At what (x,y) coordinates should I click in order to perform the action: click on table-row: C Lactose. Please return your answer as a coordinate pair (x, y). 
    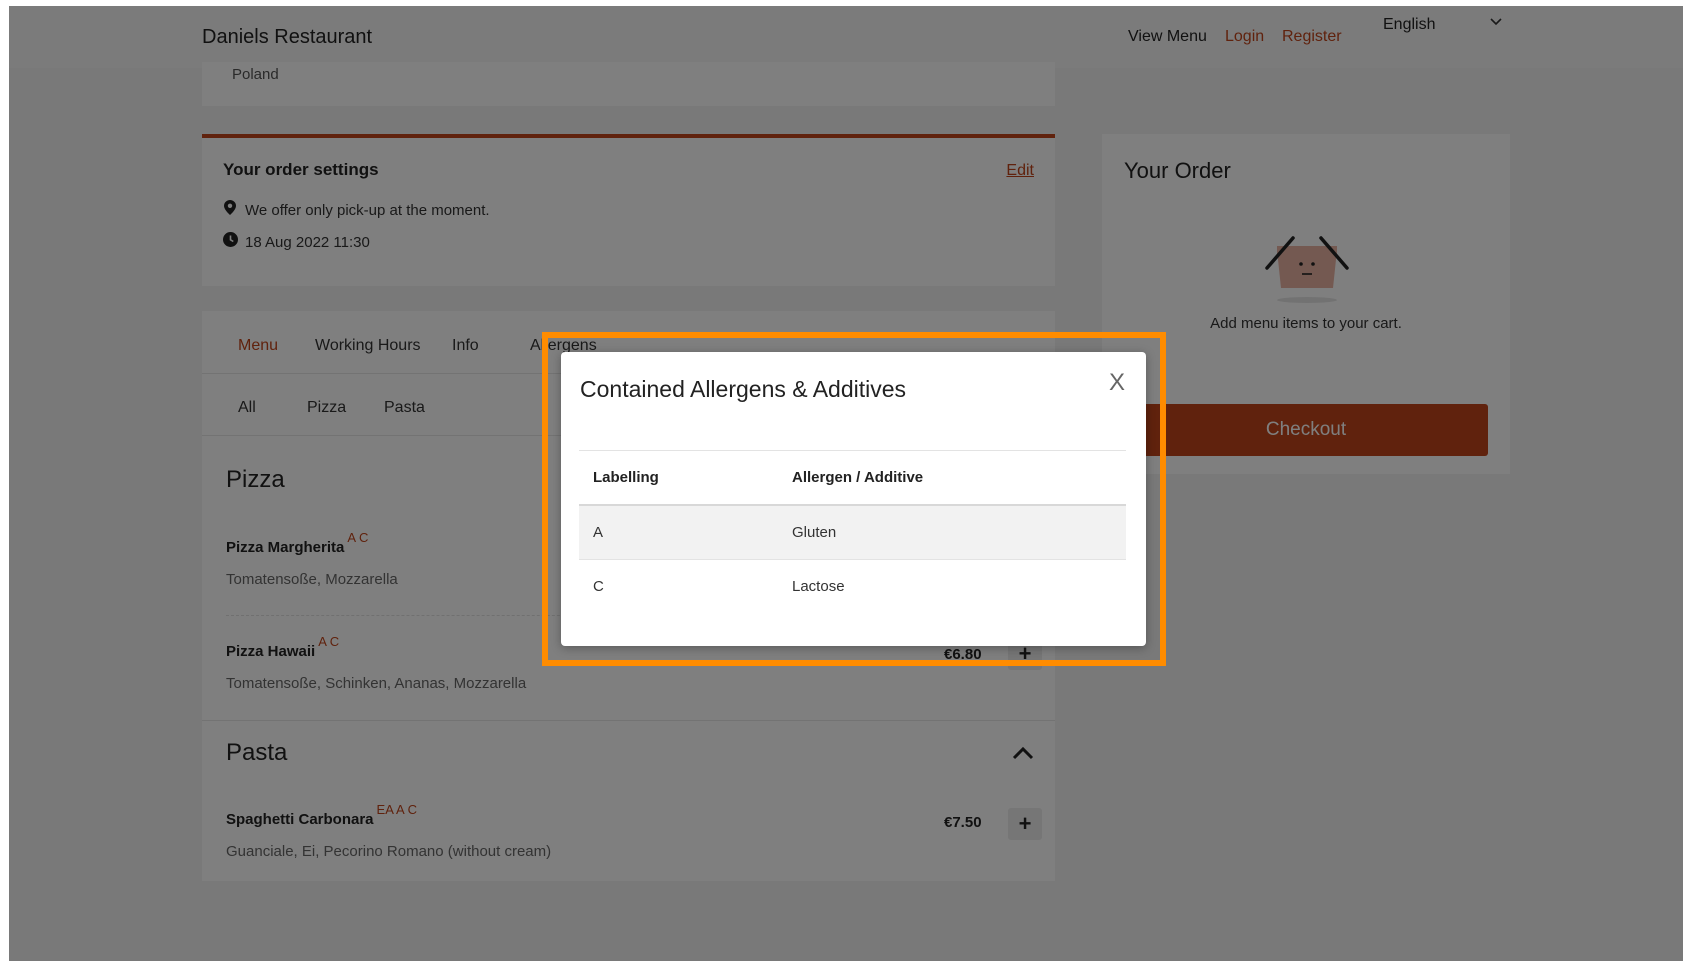
    Looking at the image, I should click on (852, 587).